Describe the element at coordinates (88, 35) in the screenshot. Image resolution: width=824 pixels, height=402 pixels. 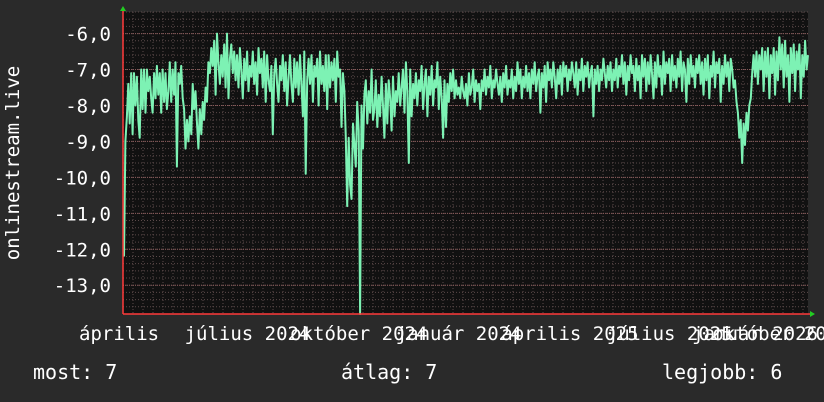
I see `y-tick-label: -6,0` at that location.